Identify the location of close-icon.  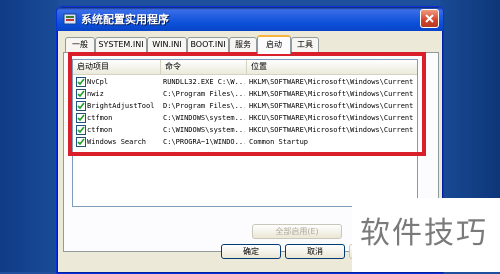
(429, 18).